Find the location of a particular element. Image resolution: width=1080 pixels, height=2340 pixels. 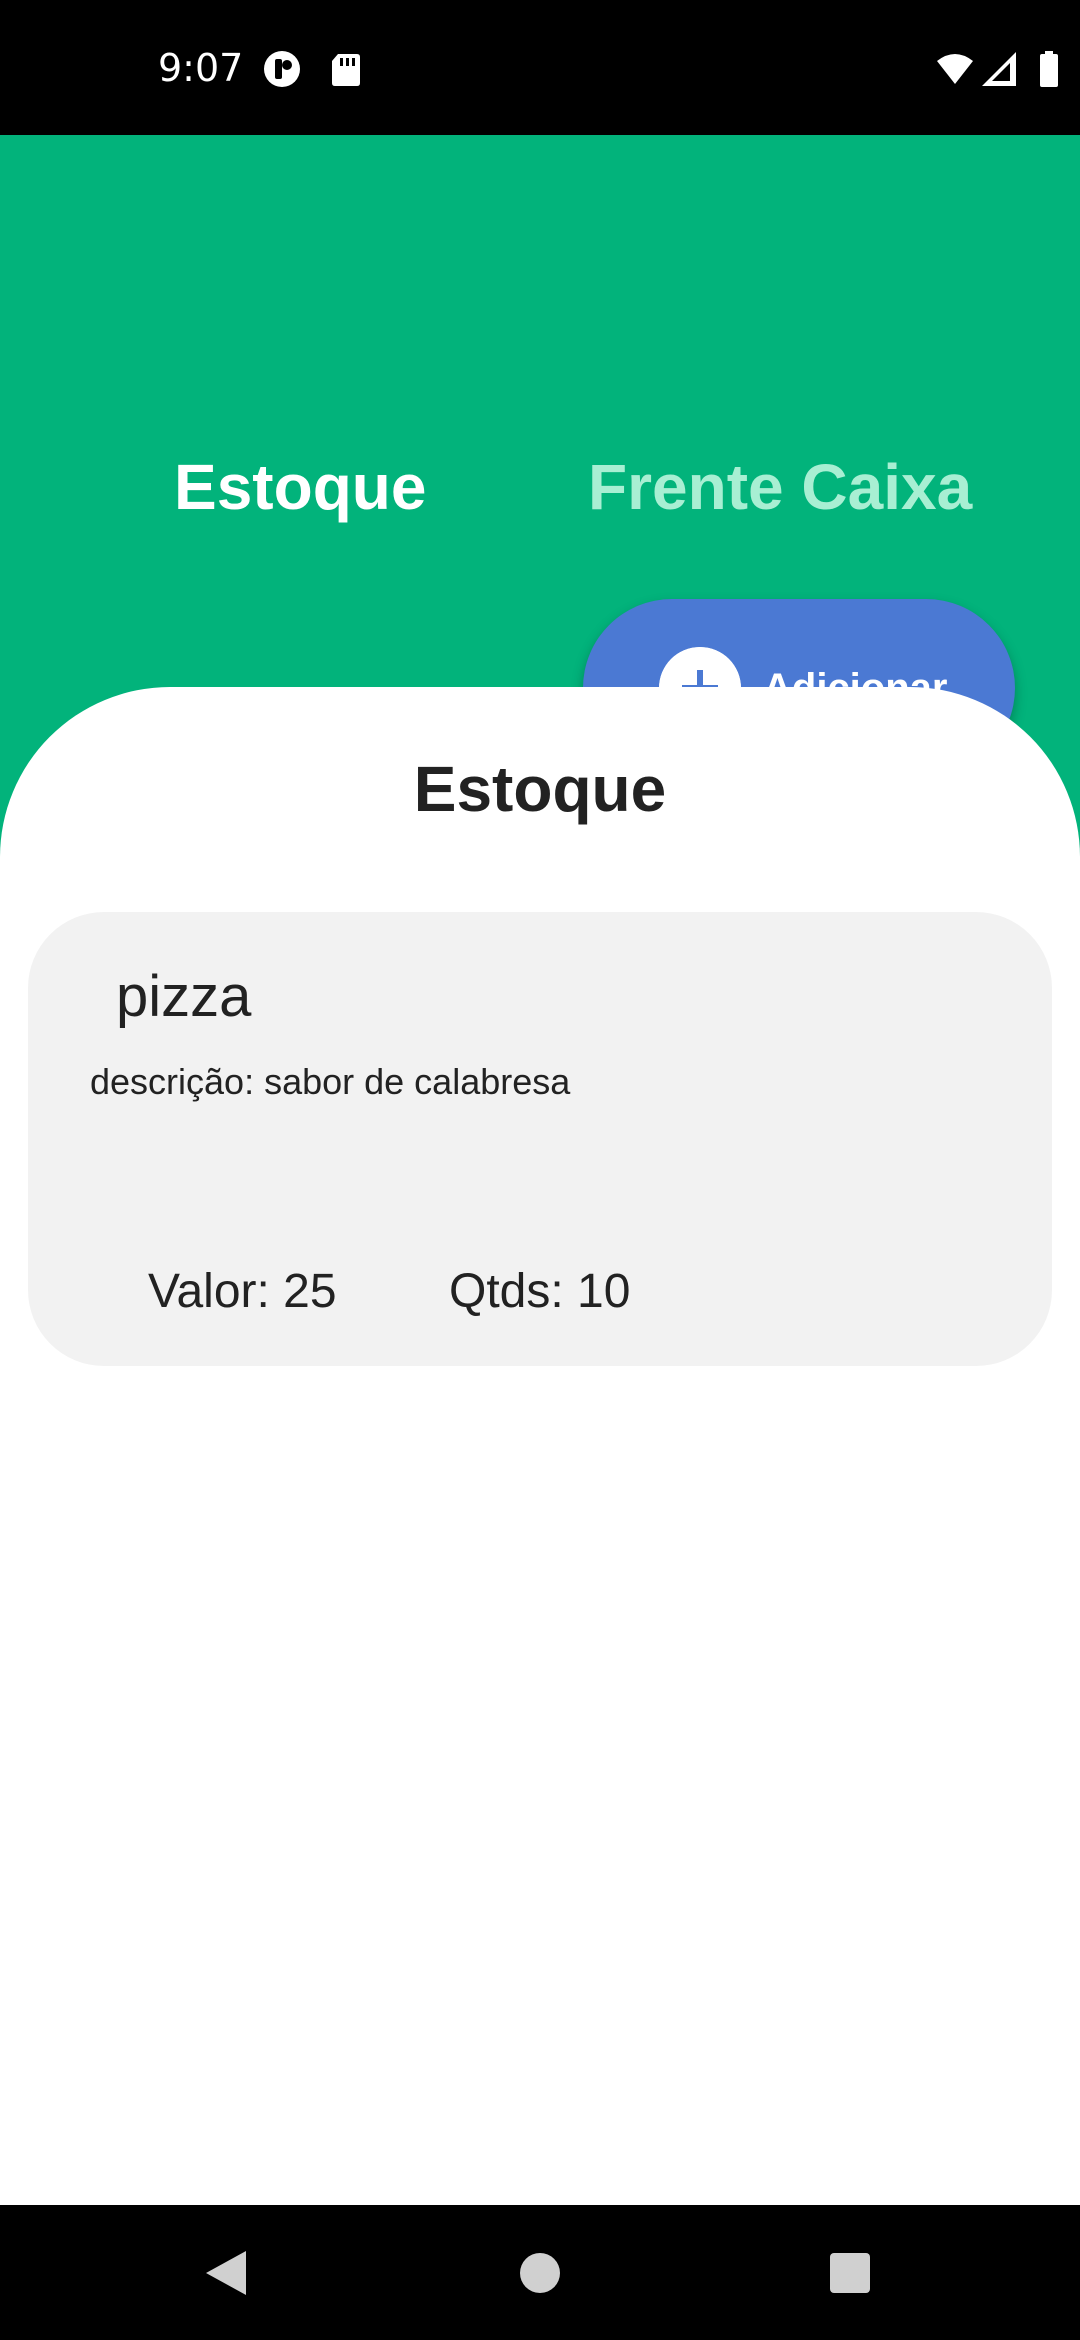

sd-card-icon is located at coordinates (346, 70).